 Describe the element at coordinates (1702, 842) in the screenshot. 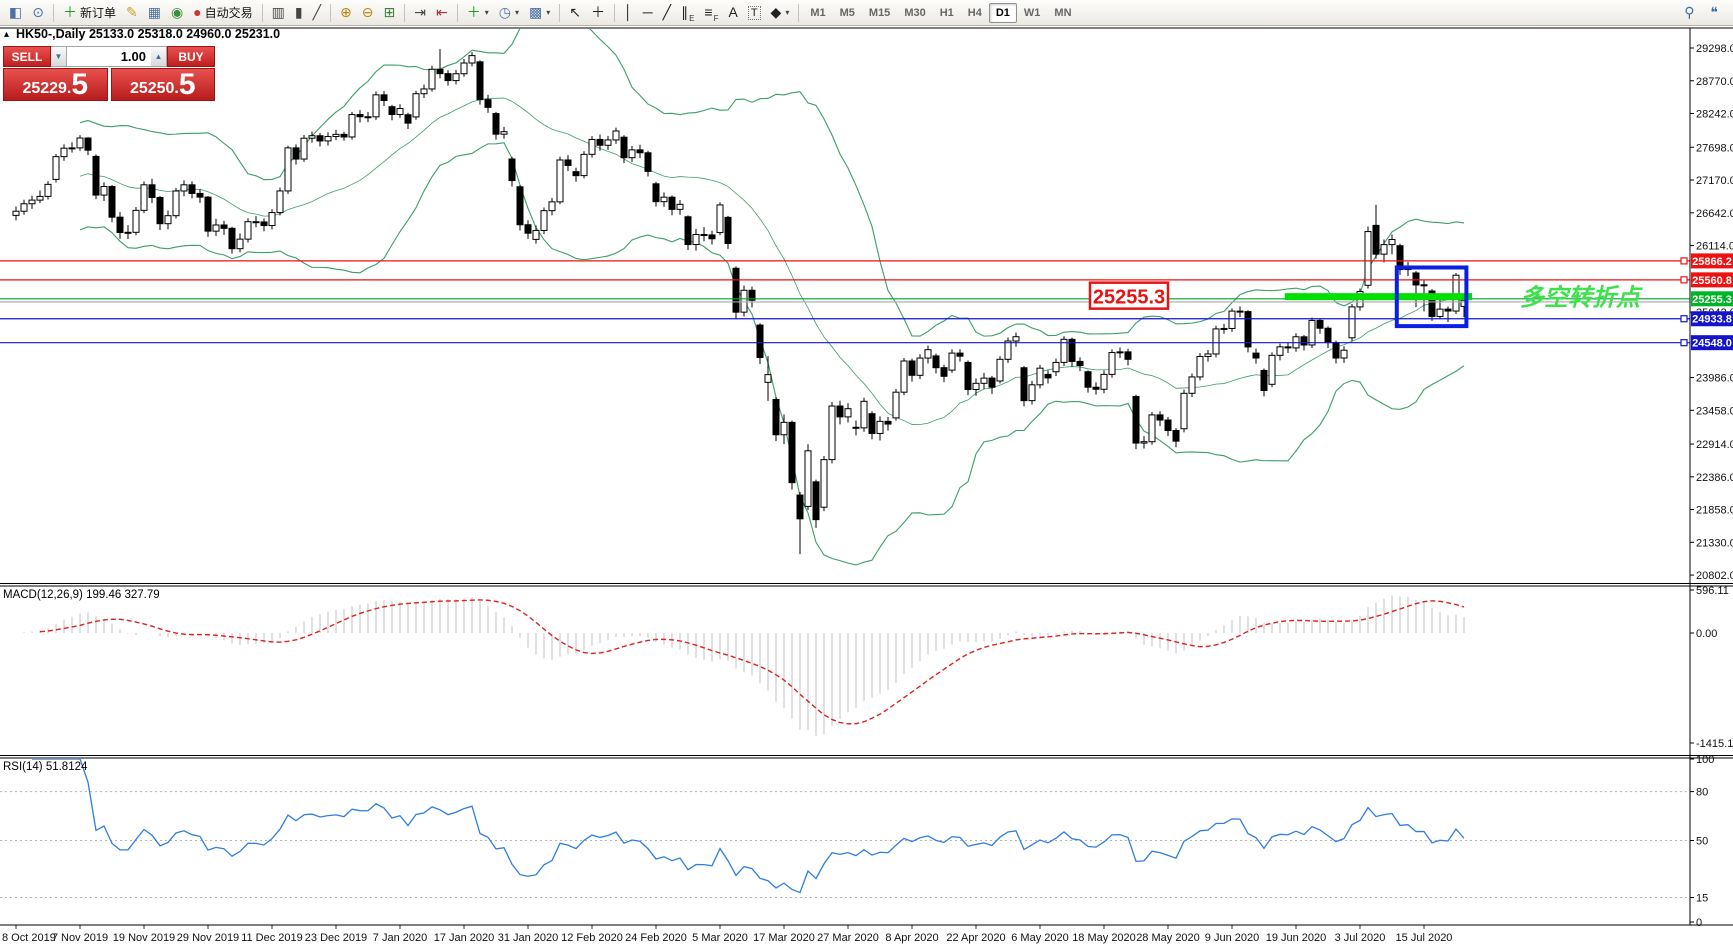

I see `svg-text: 50` at that location.